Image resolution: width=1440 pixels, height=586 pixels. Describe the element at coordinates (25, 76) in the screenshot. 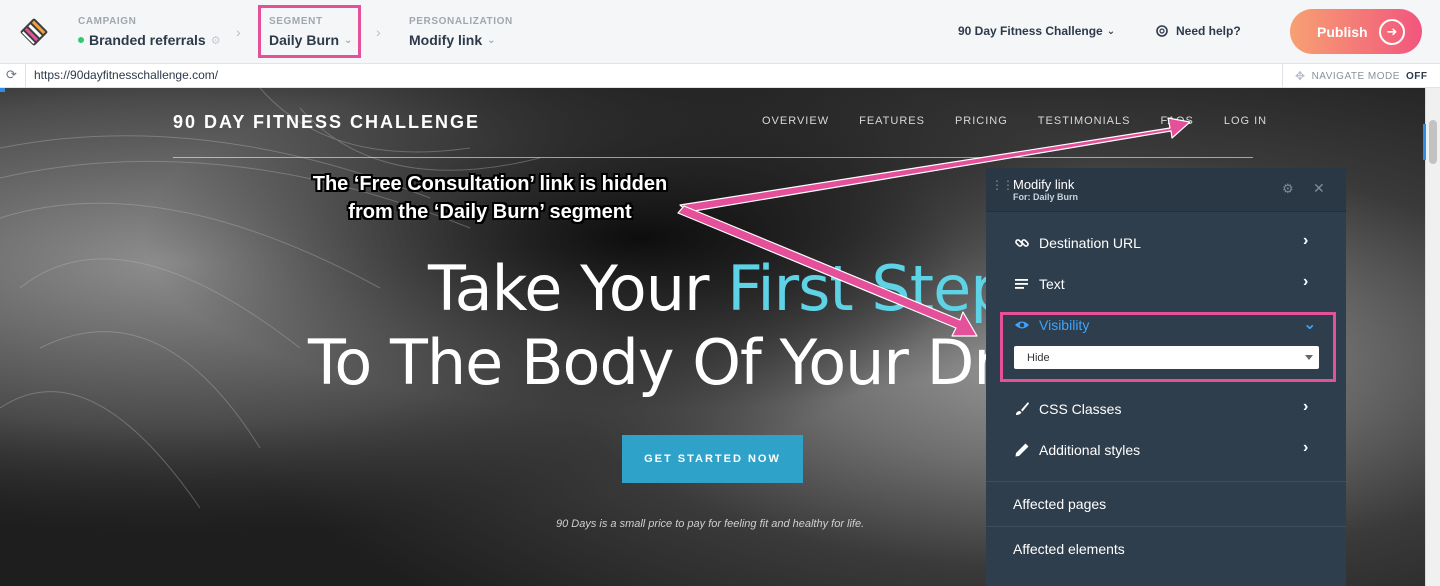

I see `divider` at that location.